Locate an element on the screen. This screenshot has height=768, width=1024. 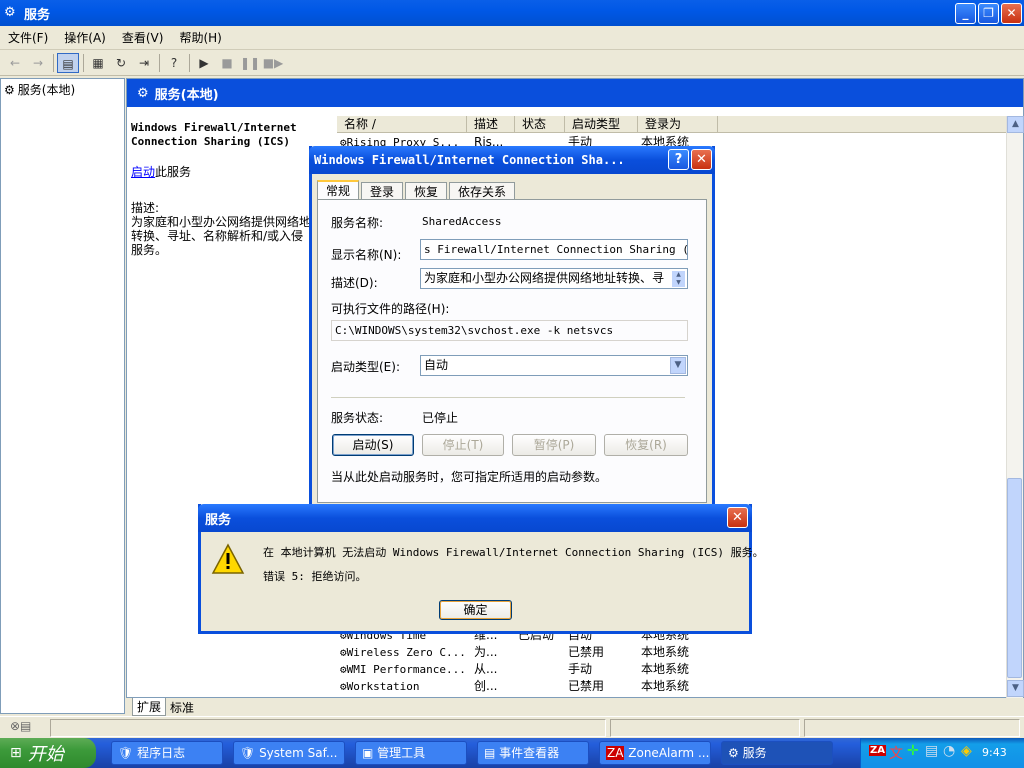
row-logon: 本地系统 is located at coordinates (665, 652).